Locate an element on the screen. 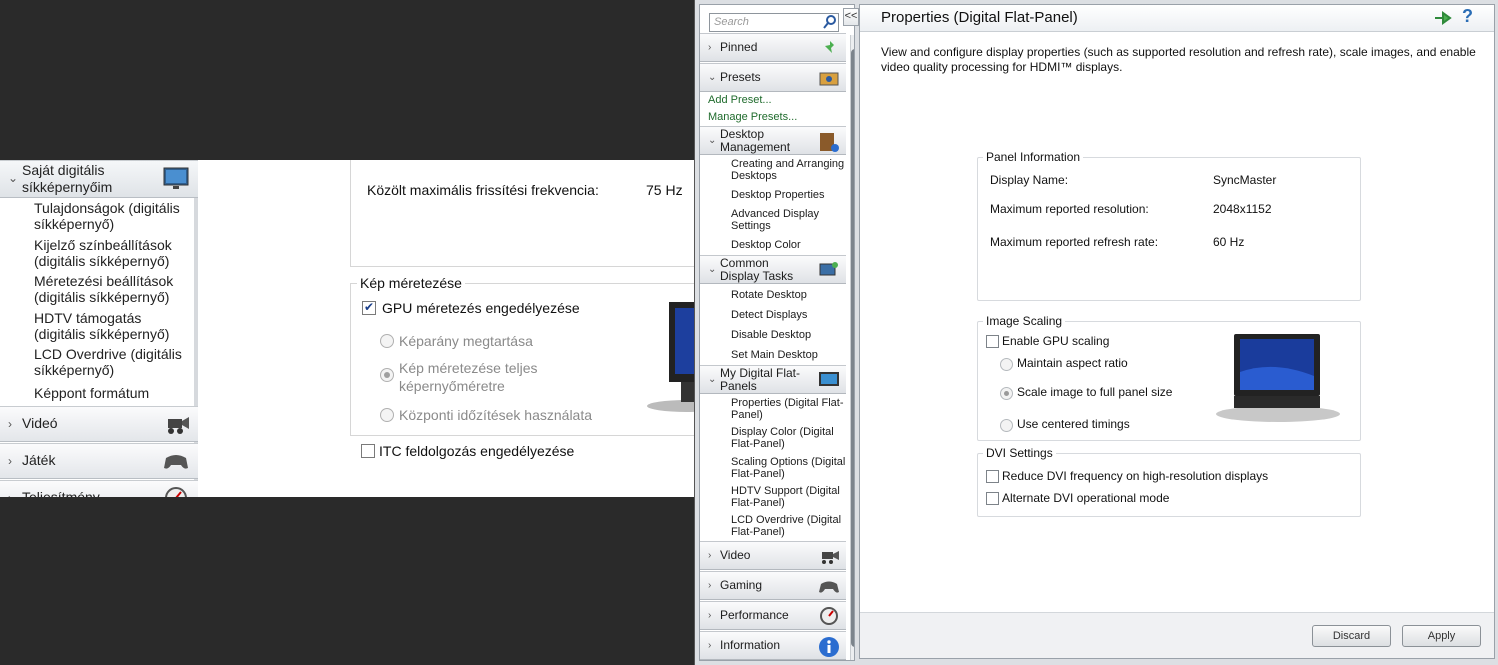  task-detect-displays: Detect Displays is located at coordinates (788, 315).